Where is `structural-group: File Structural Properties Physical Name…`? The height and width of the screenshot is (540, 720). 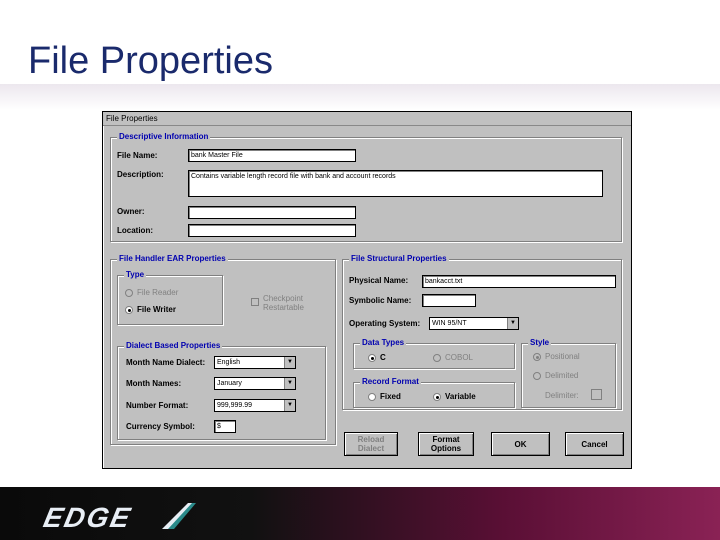
structural-group: File Structural Properties Physical Name… is located at coordinates (482, 332).